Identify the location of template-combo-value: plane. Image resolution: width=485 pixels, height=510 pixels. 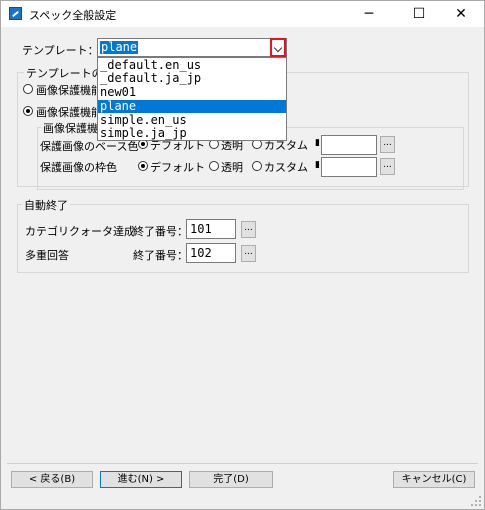
(119, 47).